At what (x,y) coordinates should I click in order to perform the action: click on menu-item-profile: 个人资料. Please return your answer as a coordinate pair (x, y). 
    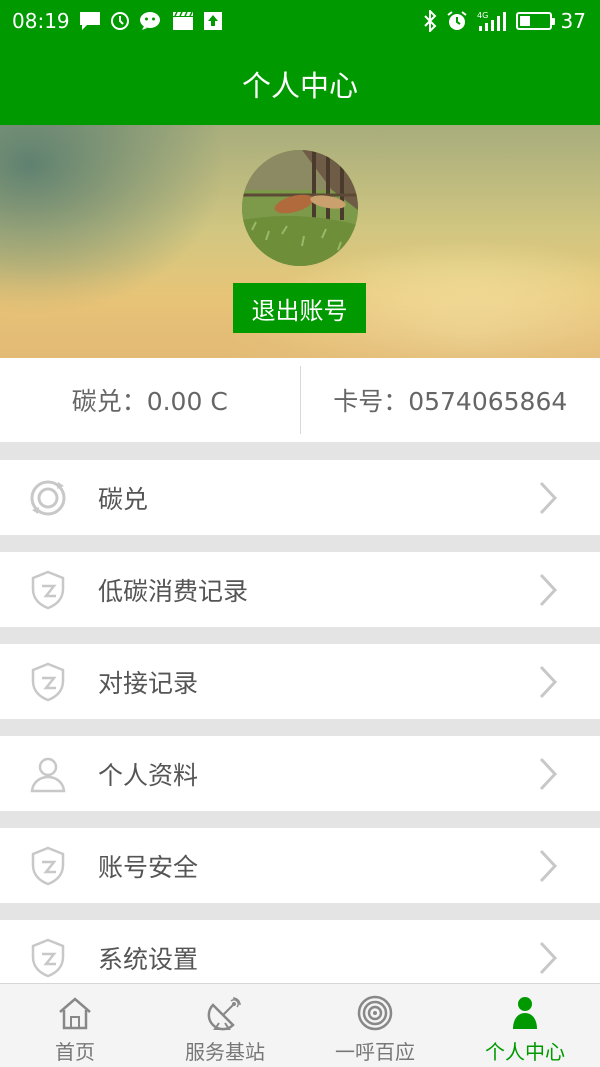
    Looking at the image, I should click on (300, 773).